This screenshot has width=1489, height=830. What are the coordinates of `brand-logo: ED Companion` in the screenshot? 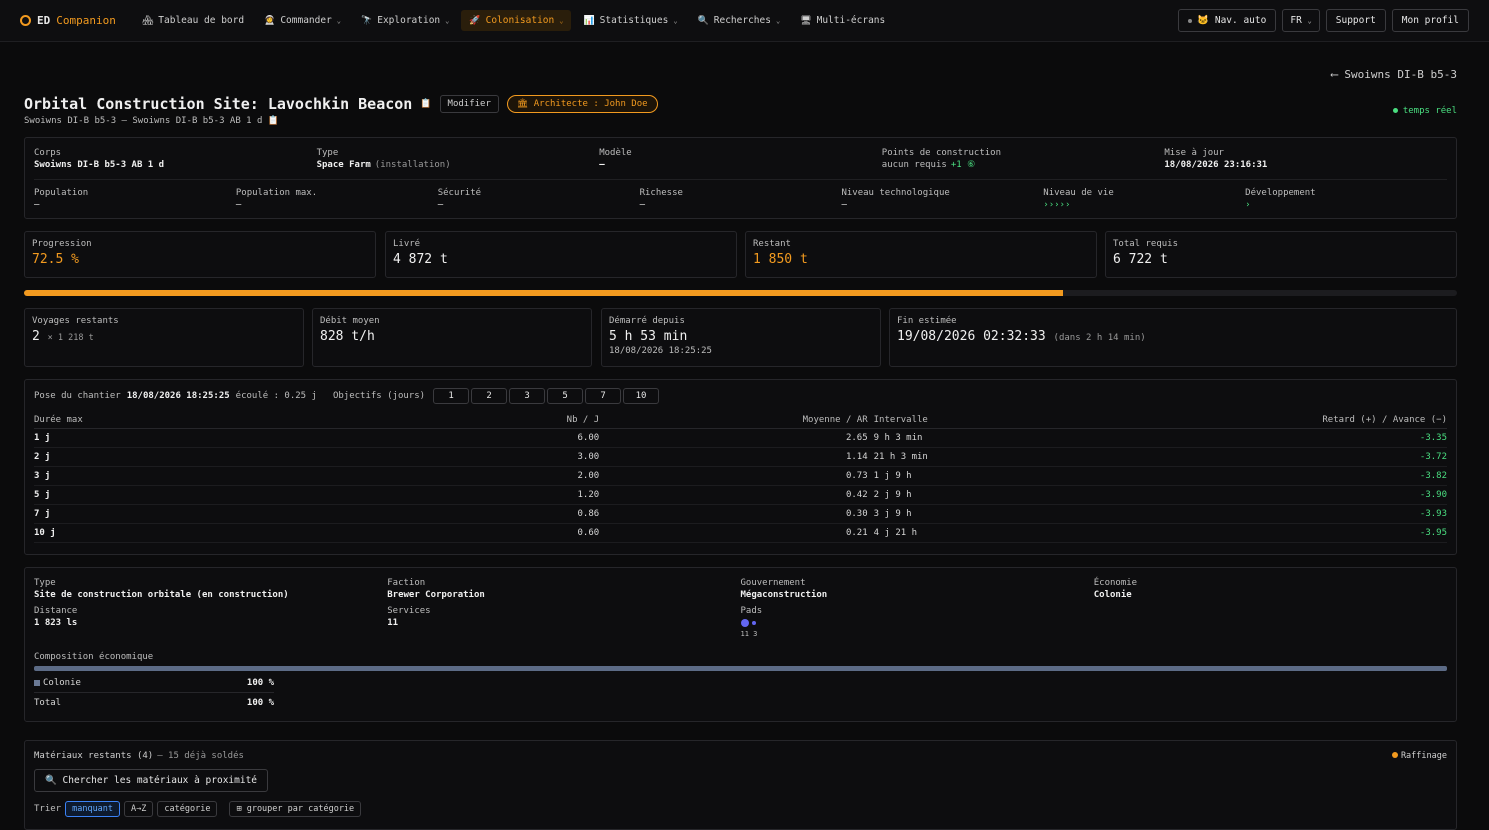 It's located at (68, 20).